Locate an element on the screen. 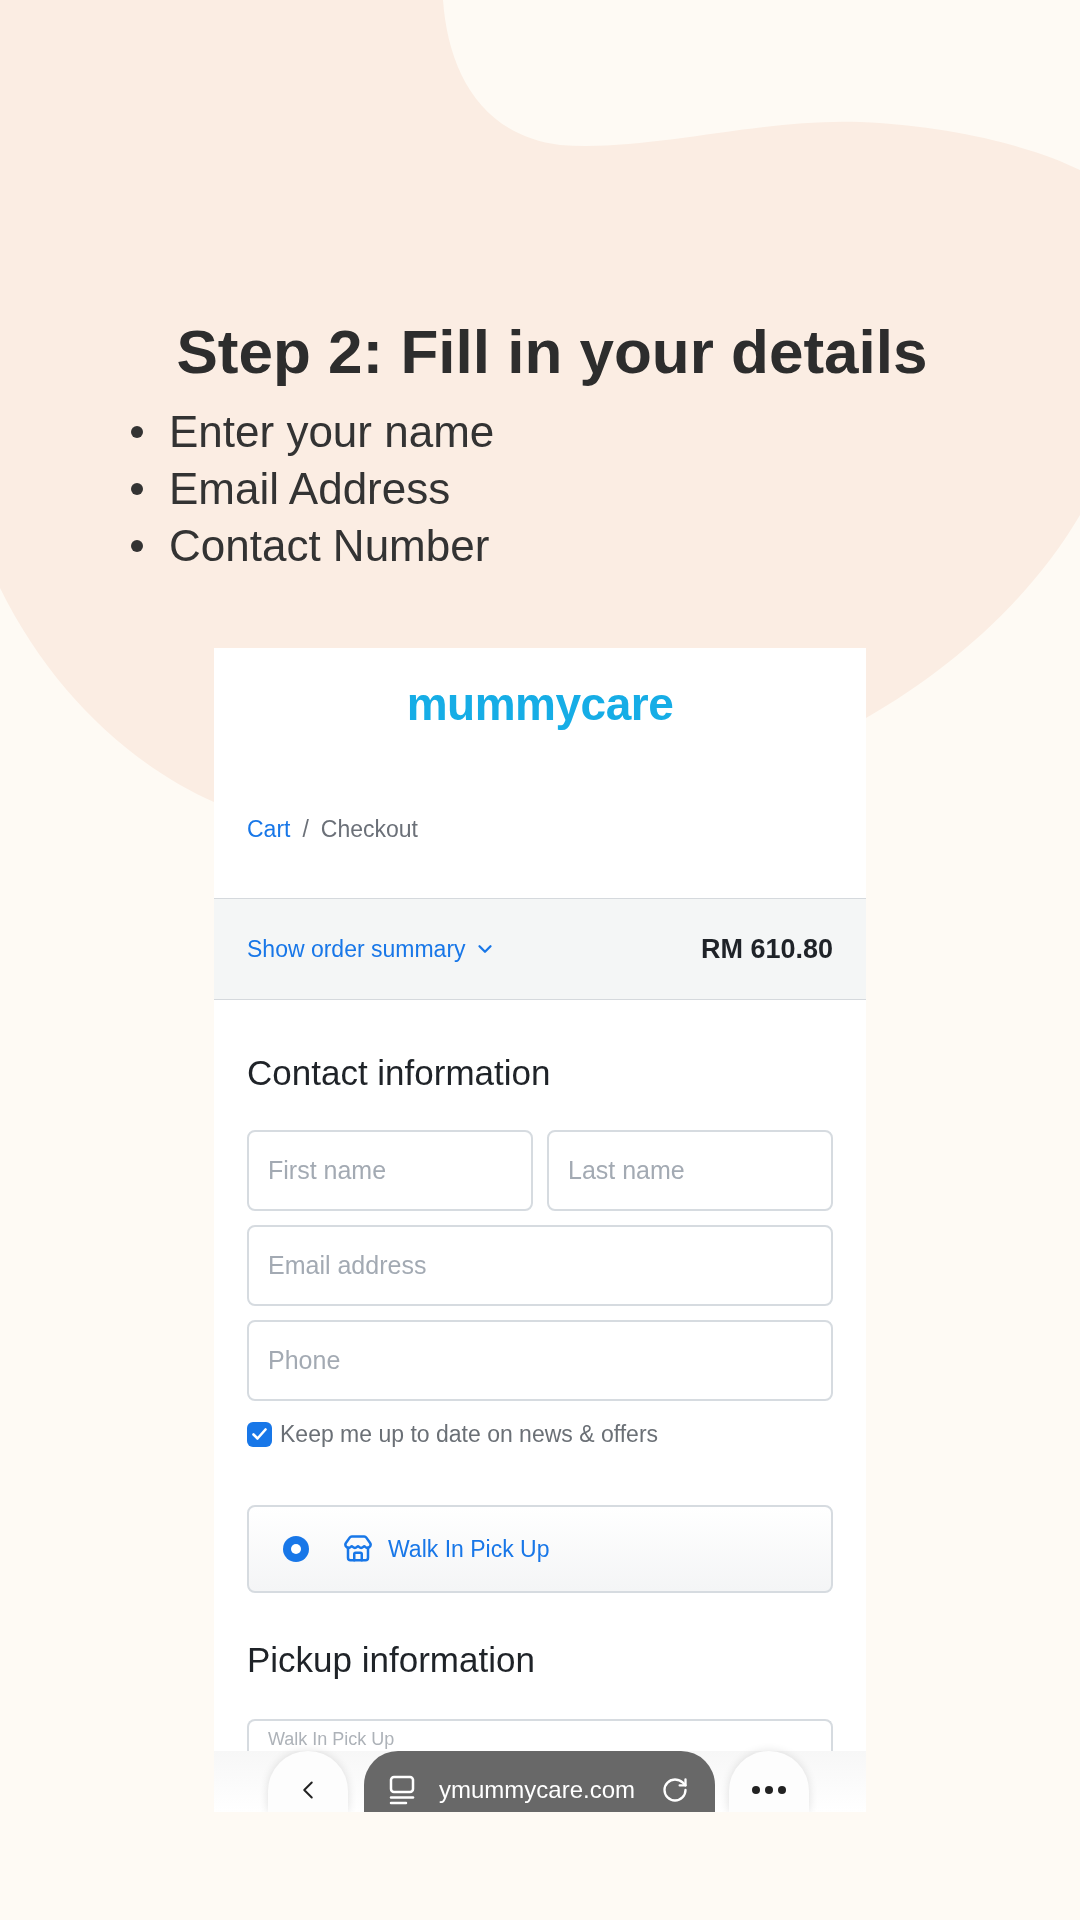 Image resolution: width=1080 pixels, height=1920 pixels. more-button is located at coordinates (769, 1781).